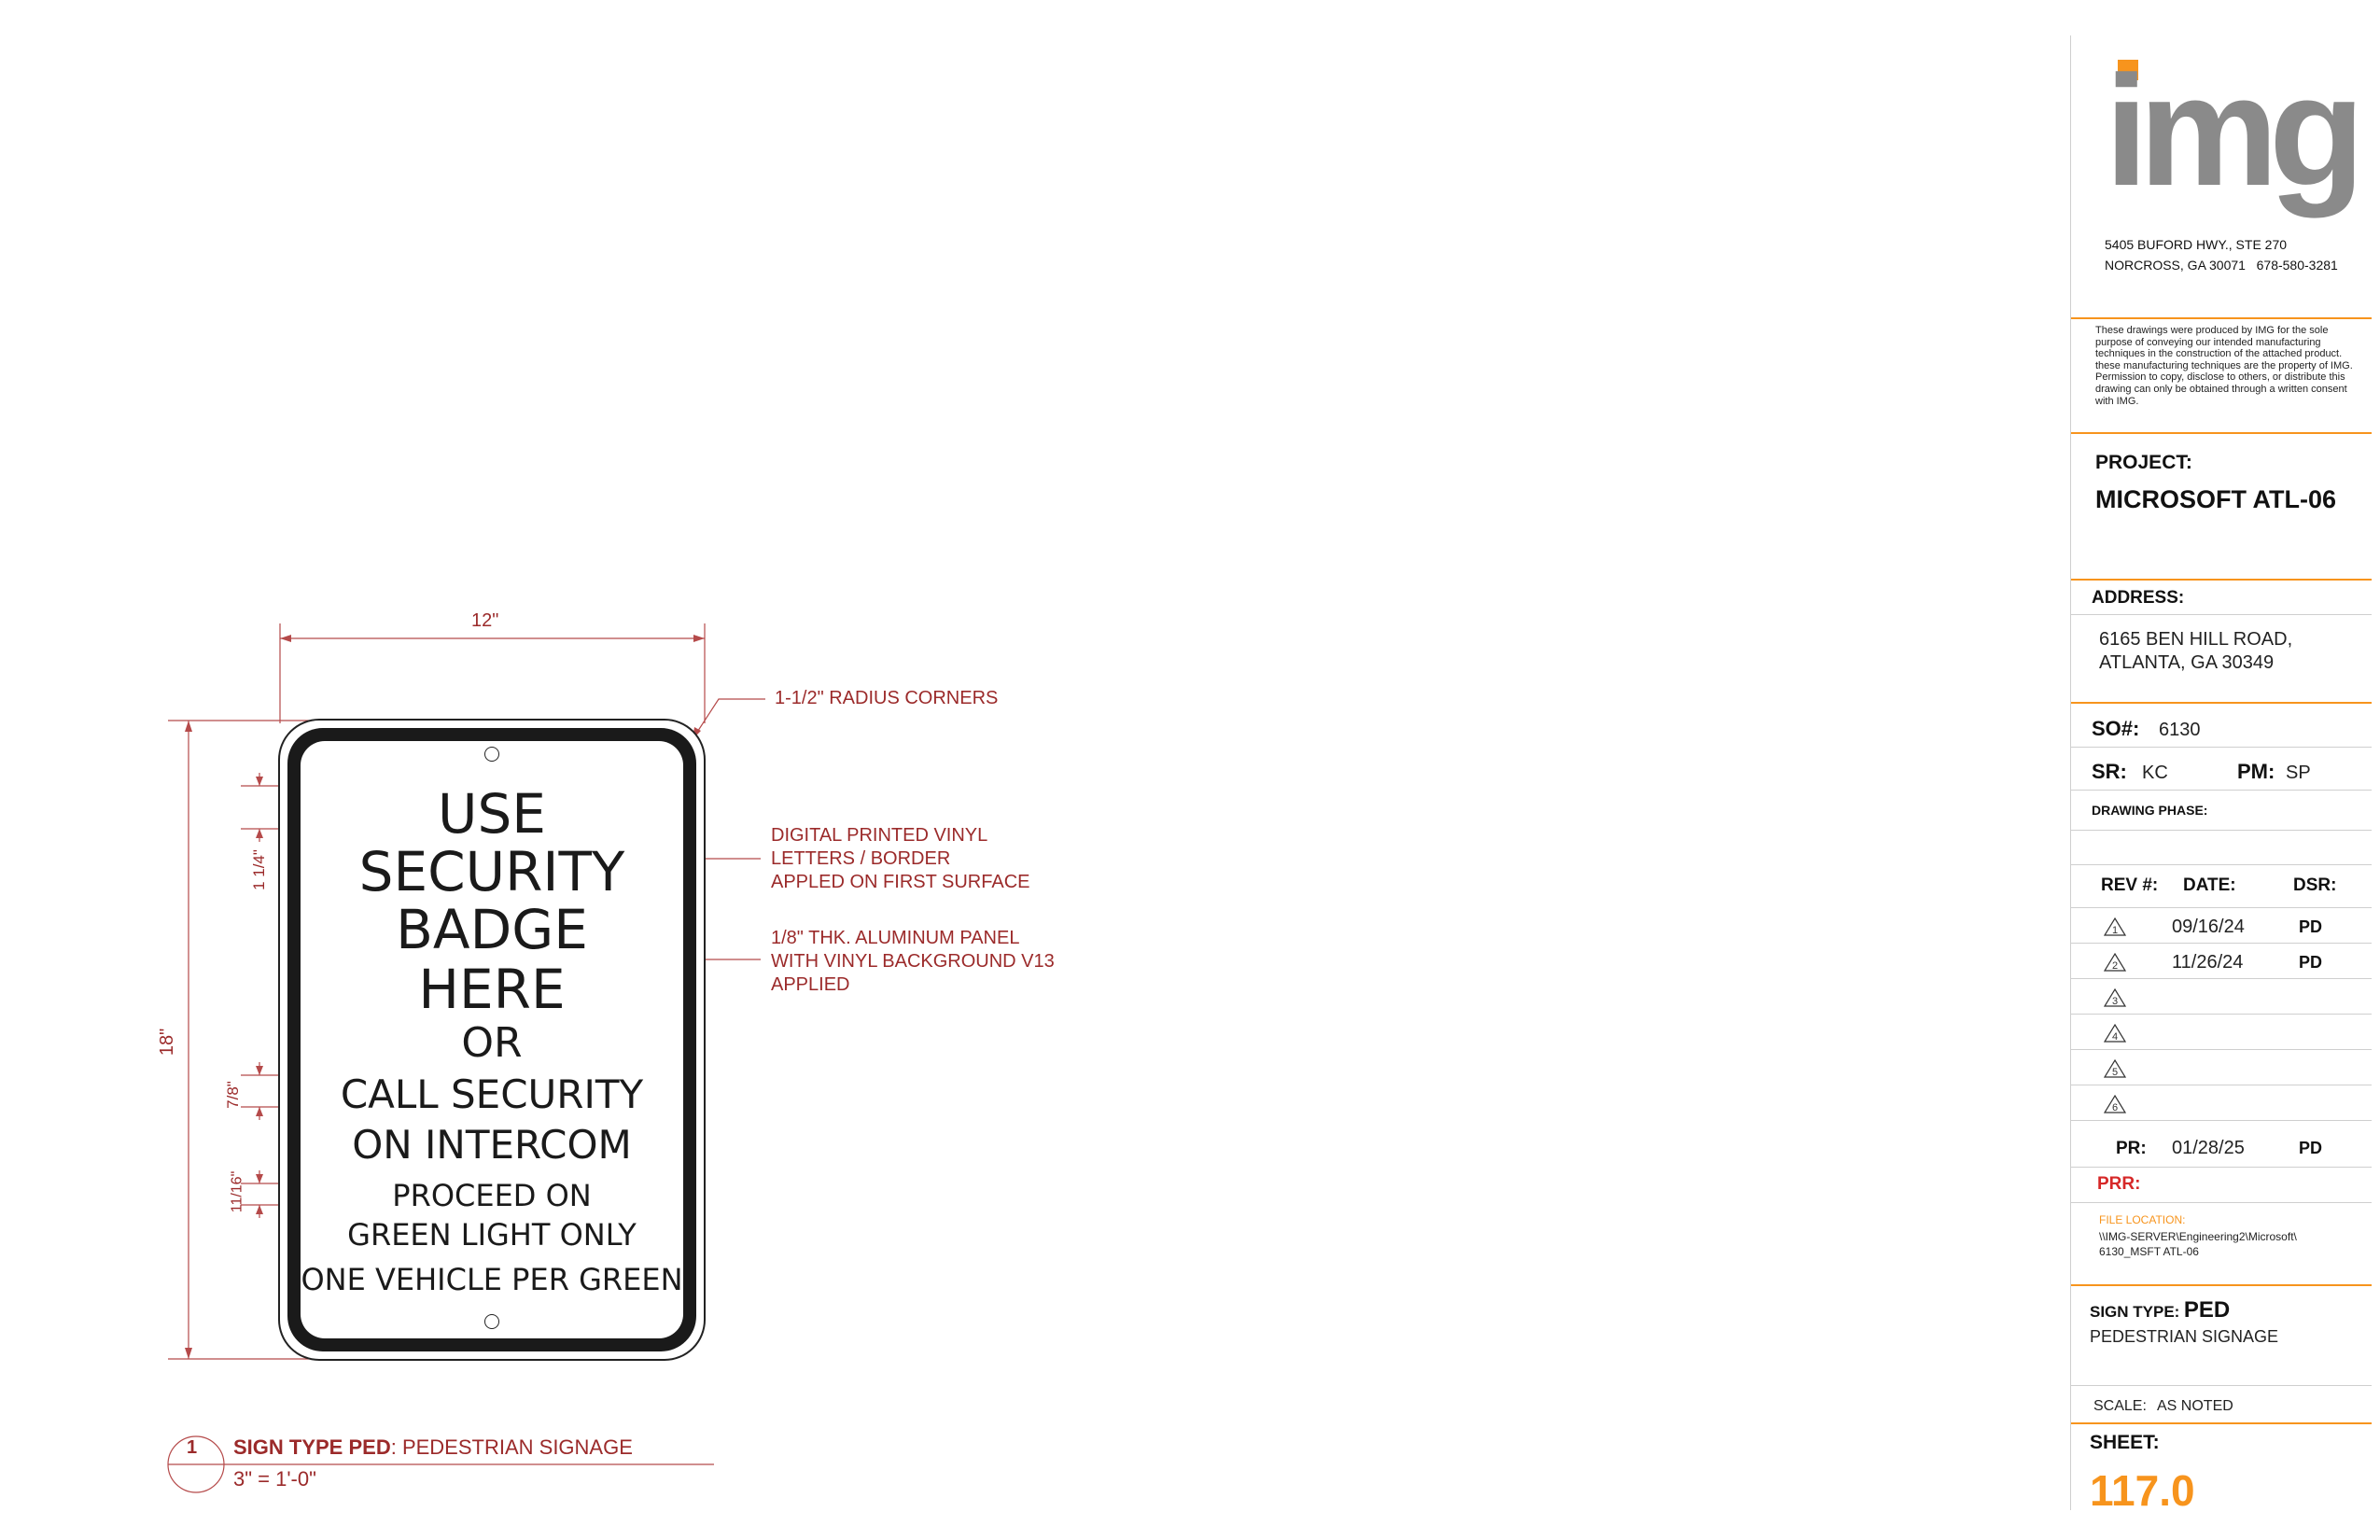 This screenshot has height=1540, width=2380. I want to click on width-dimension-label: 12", so click(485, 620).